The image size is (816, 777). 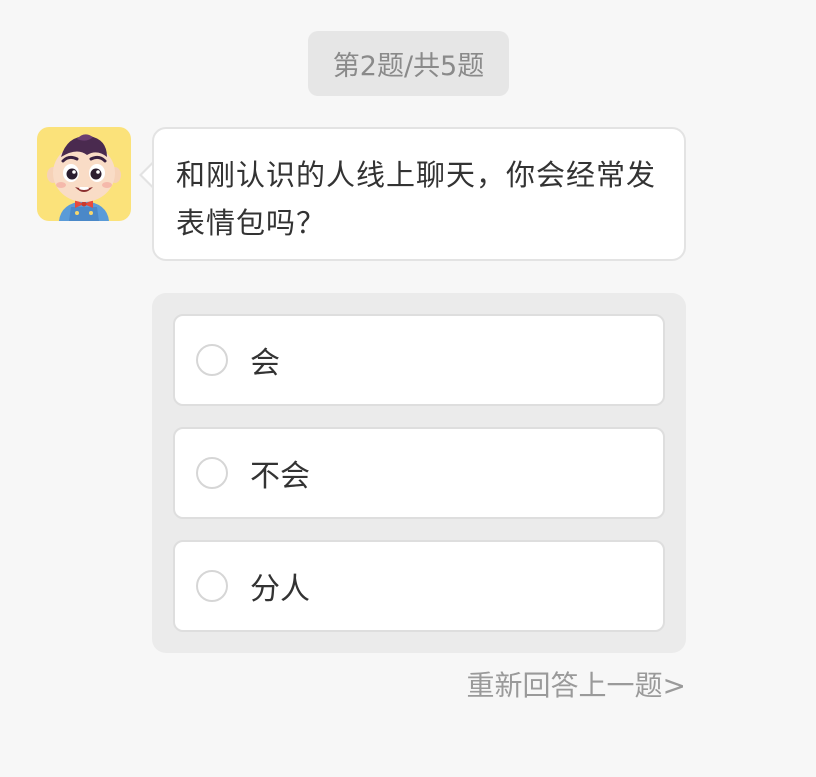 I want to click on question-text: 和刚认识的人线上聊天，你会经常发表情包吗？, so click(x=416, y=199).